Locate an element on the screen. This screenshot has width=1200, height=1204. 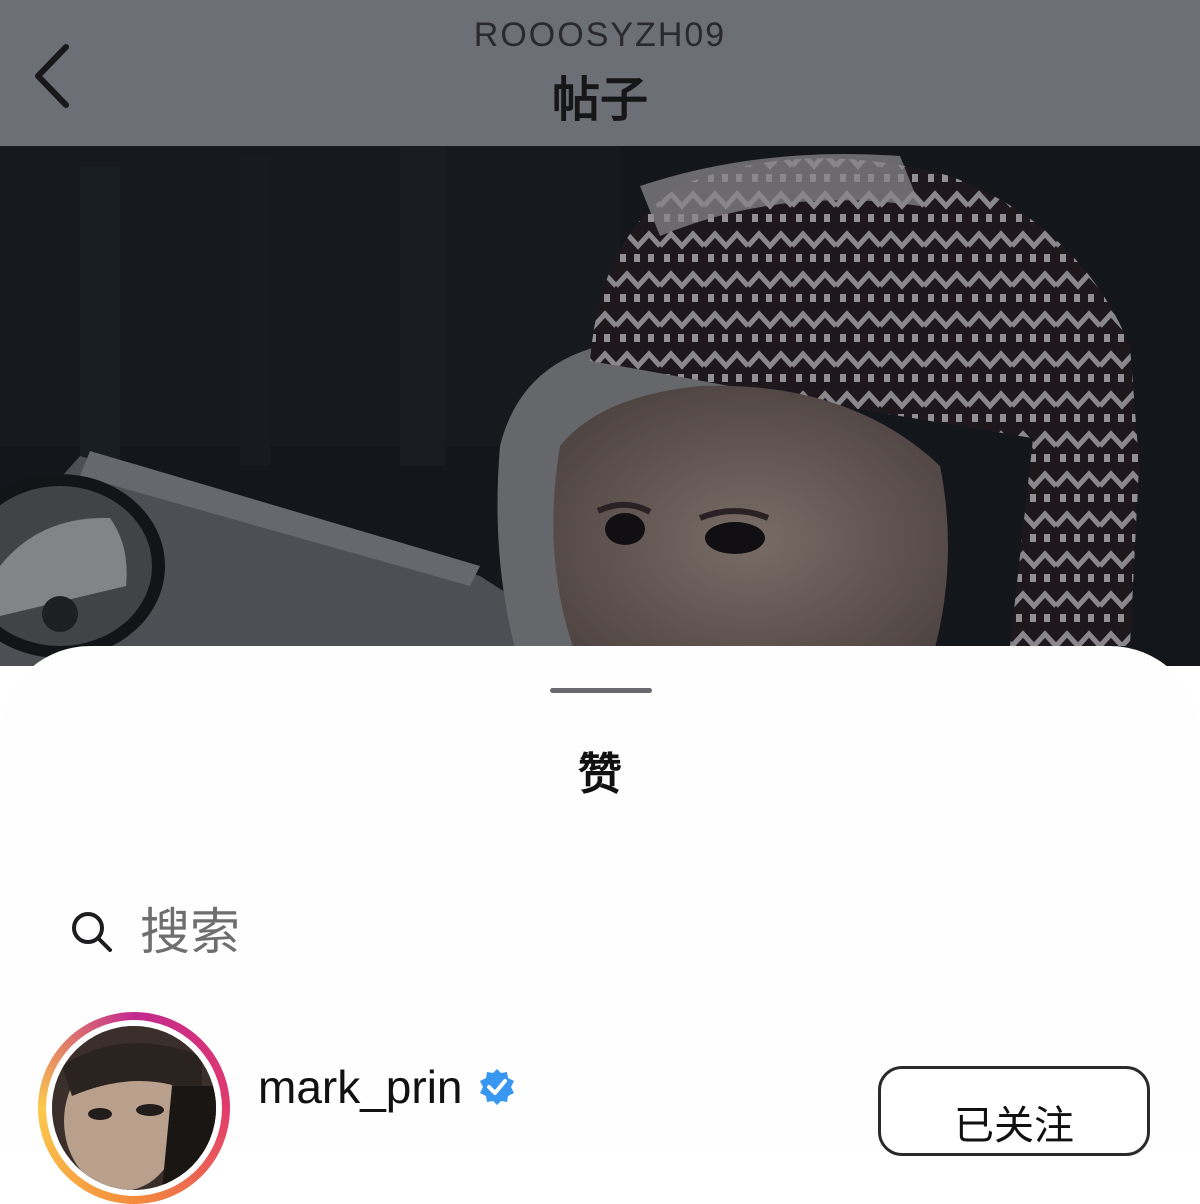
avatar is located at coordinates (134, 1108).